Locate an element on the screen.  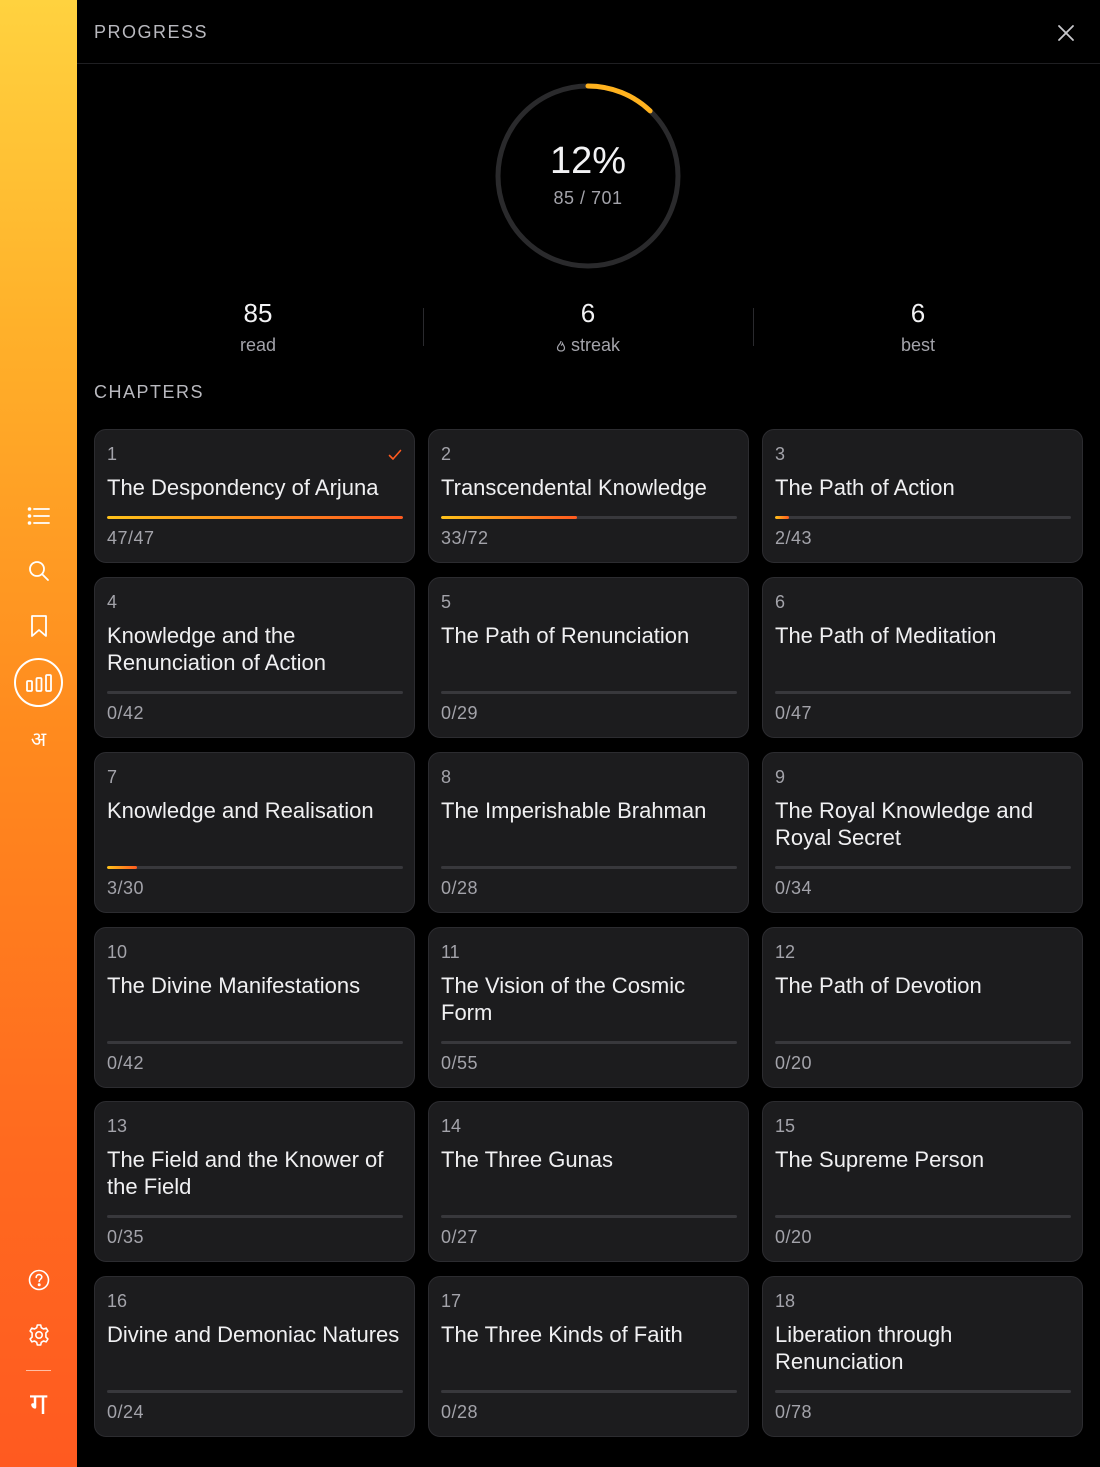
chapter-verse-count: 0/27 is located at coordinates (460, 1237).